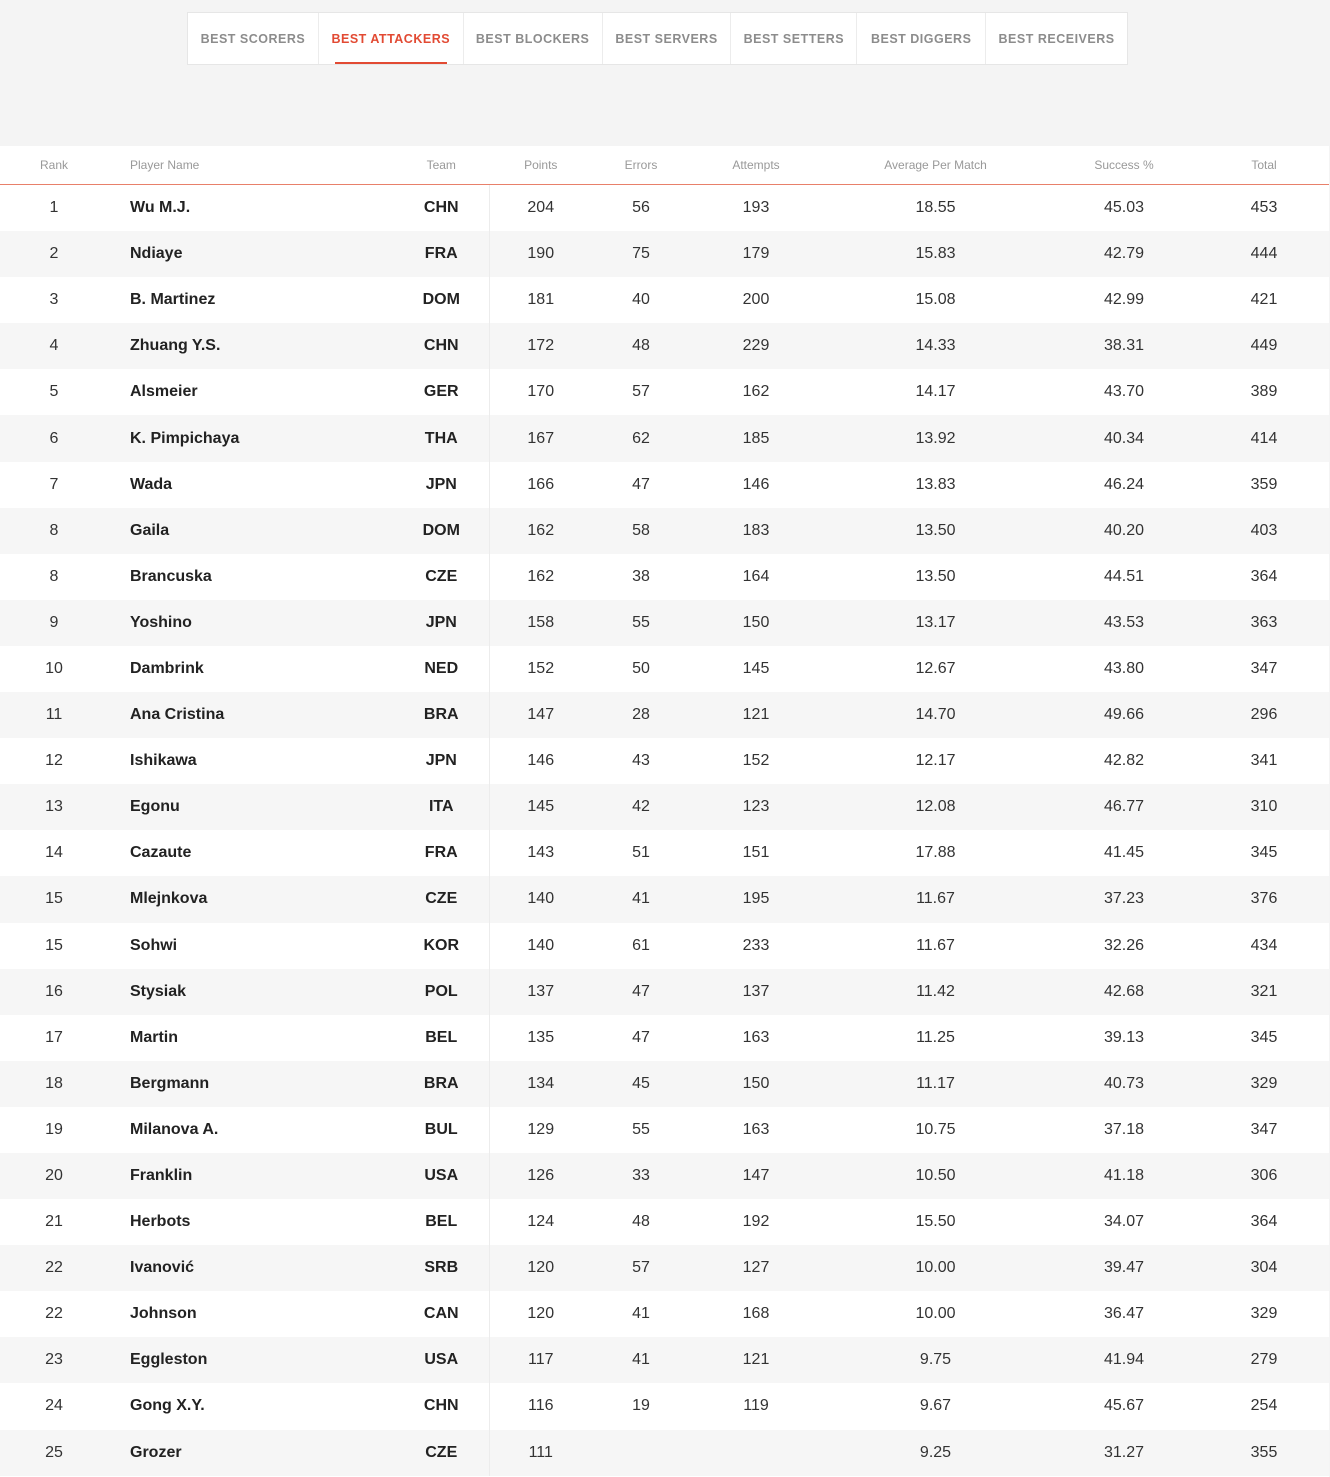 The height and width of the screenshot is (1477, 1330). I want to click on table-row: 10 Dambrink NED 152 50 145 12.67 43.80 347, so click(664, 669).